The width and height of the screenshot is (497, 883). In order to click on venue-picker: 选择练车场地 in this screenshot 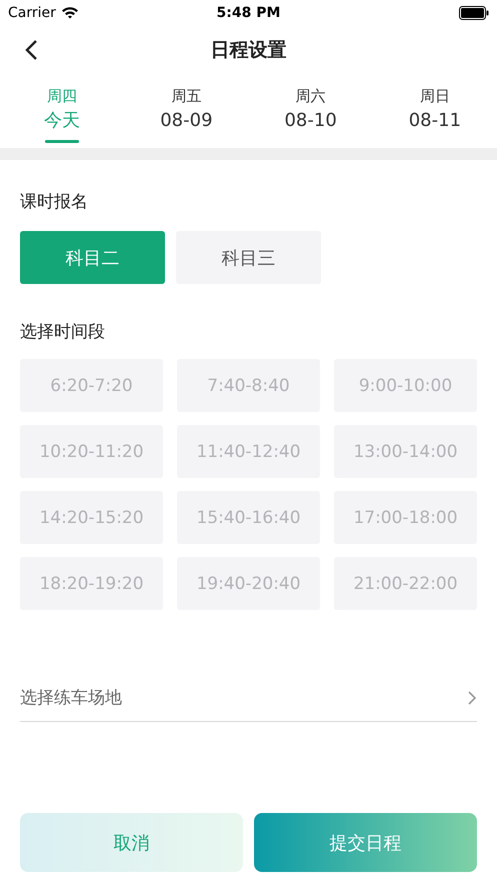, I will do `click(248, 698)`.